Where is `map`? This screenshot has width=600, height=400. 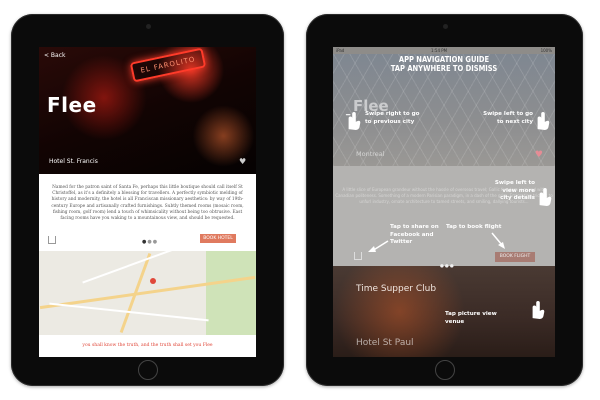 map is located at coordinates (147, 293).